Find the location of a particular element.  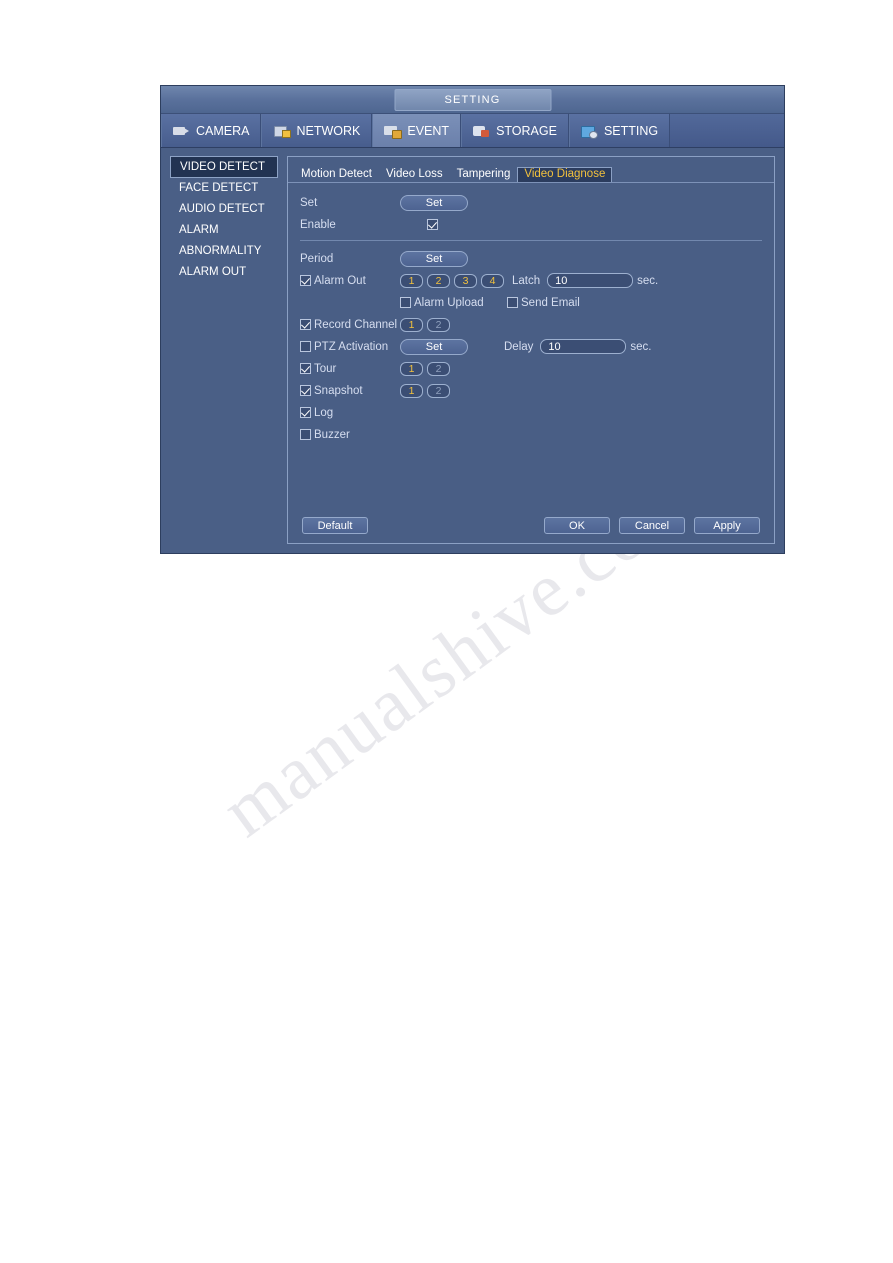

subtab-tampering: Tampering is located at coordinates (484, 174).